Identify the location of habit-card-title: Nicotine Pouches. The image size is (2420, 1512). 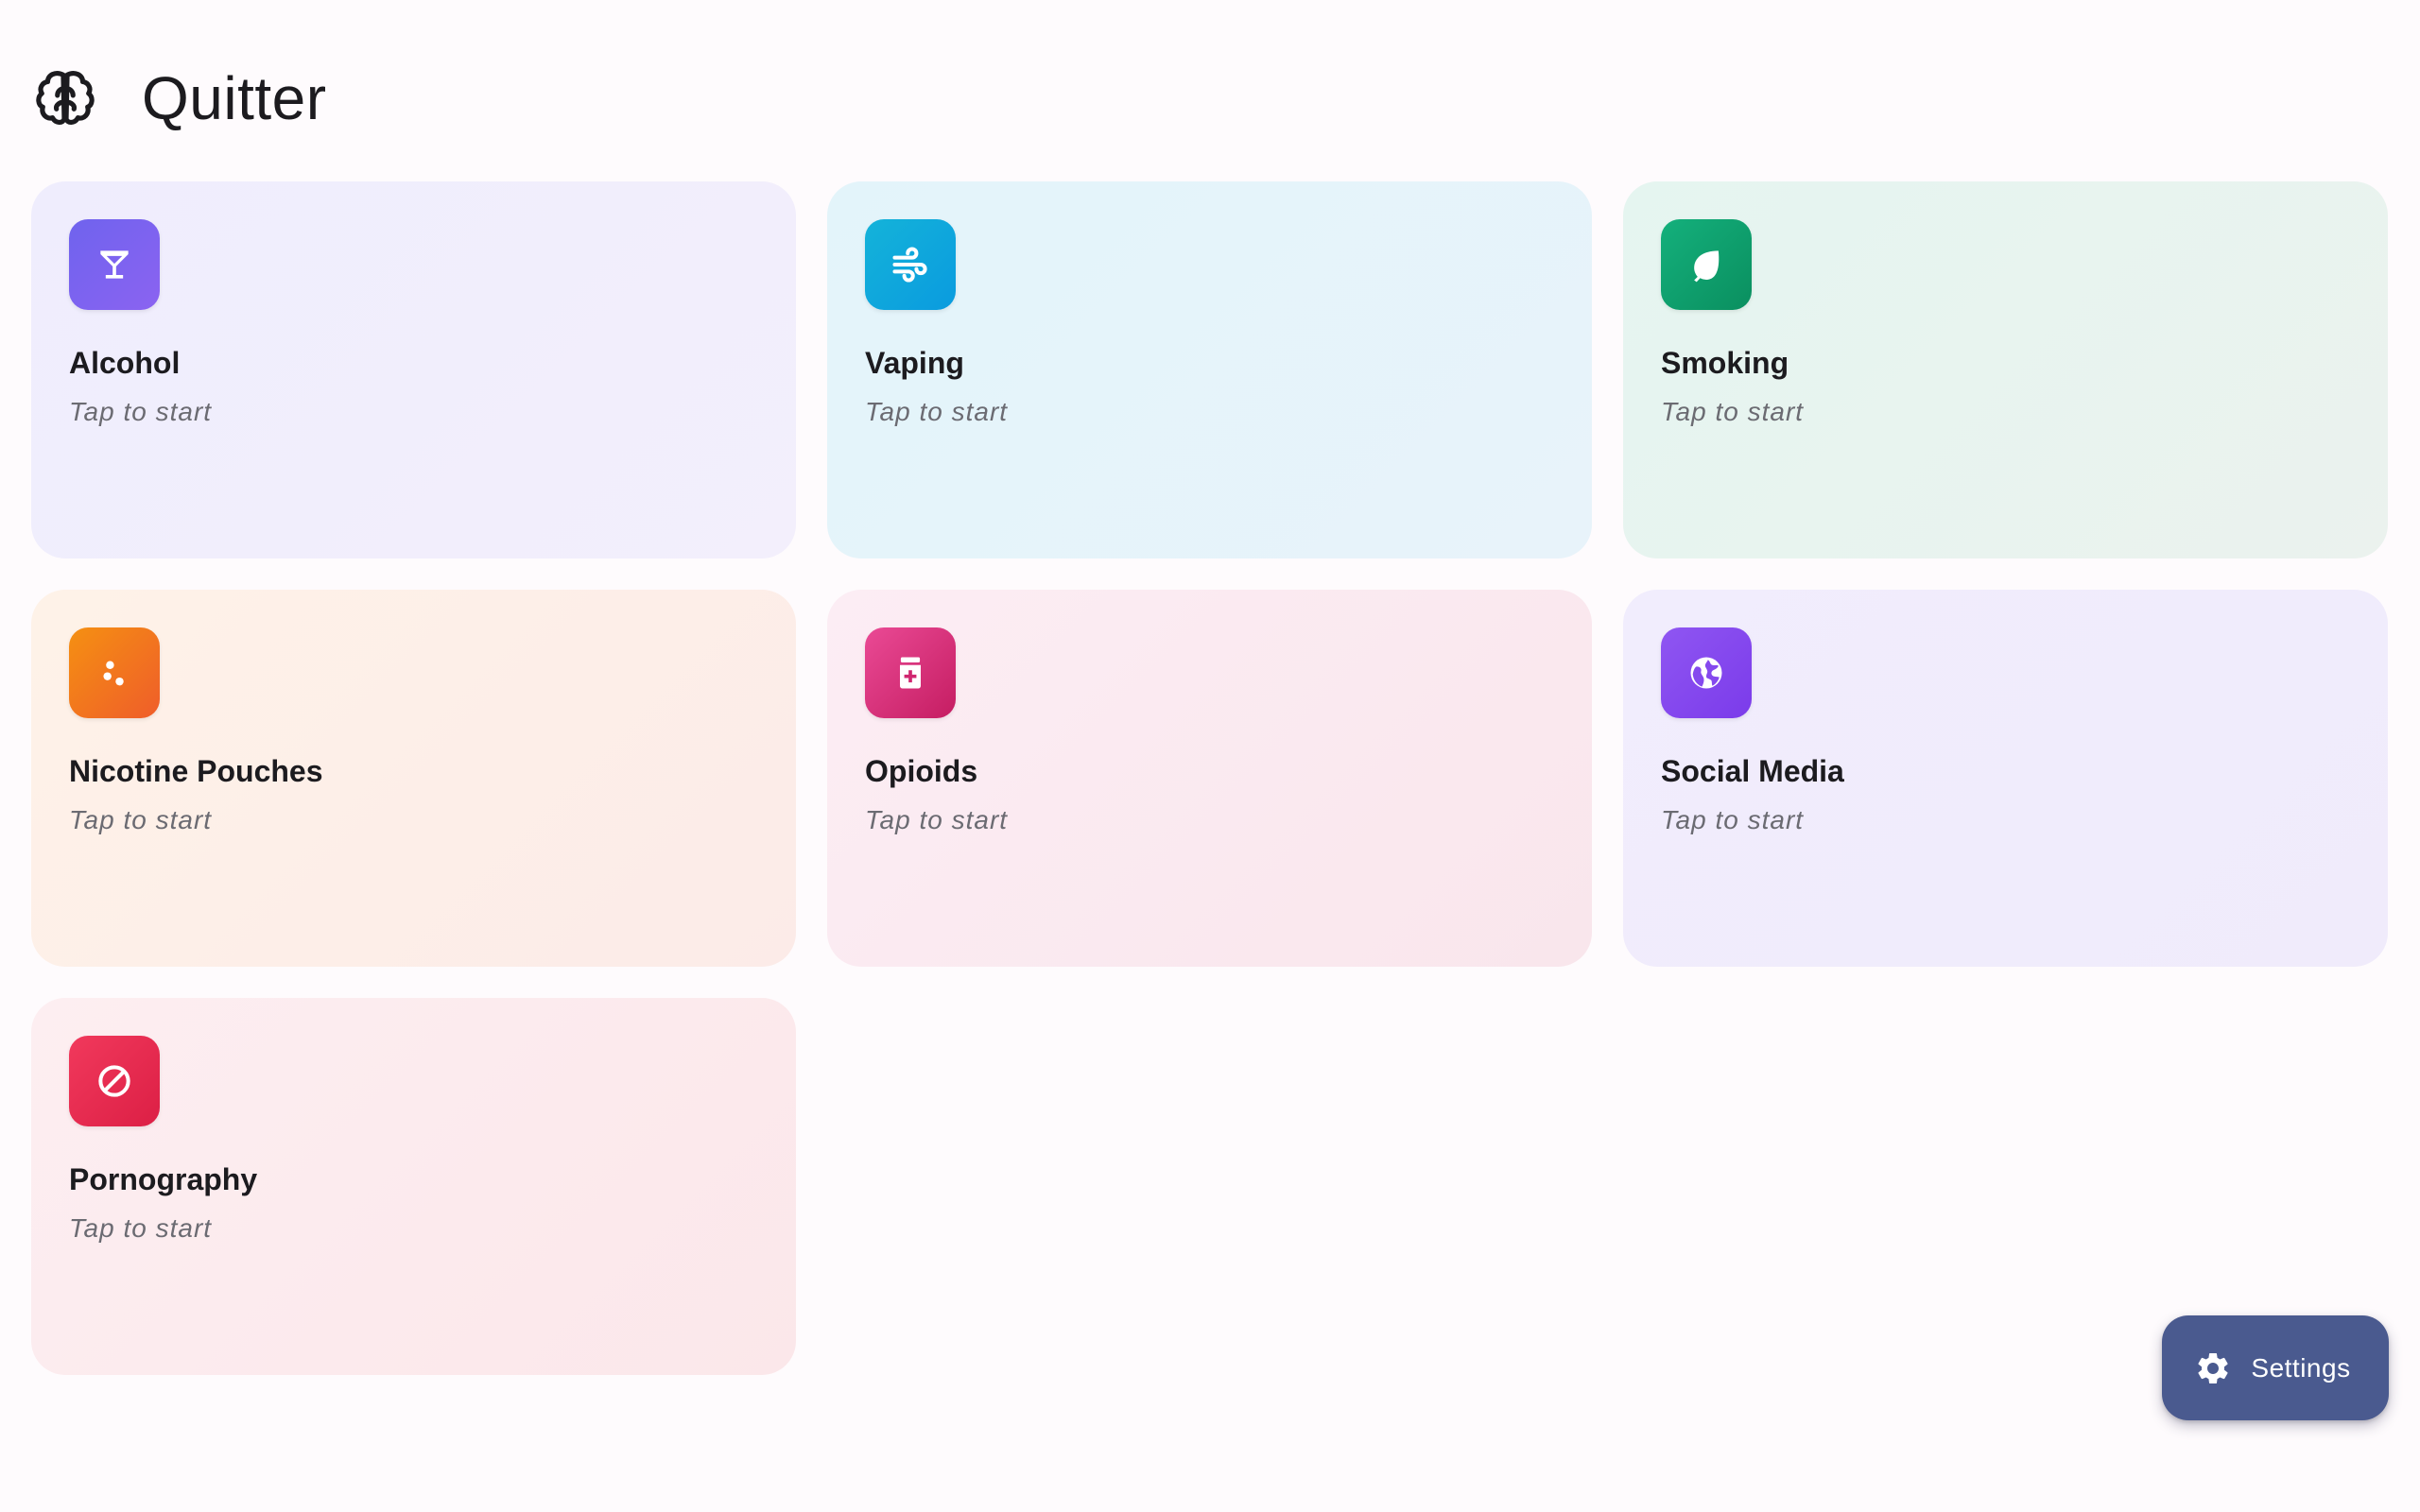
(196, 771).